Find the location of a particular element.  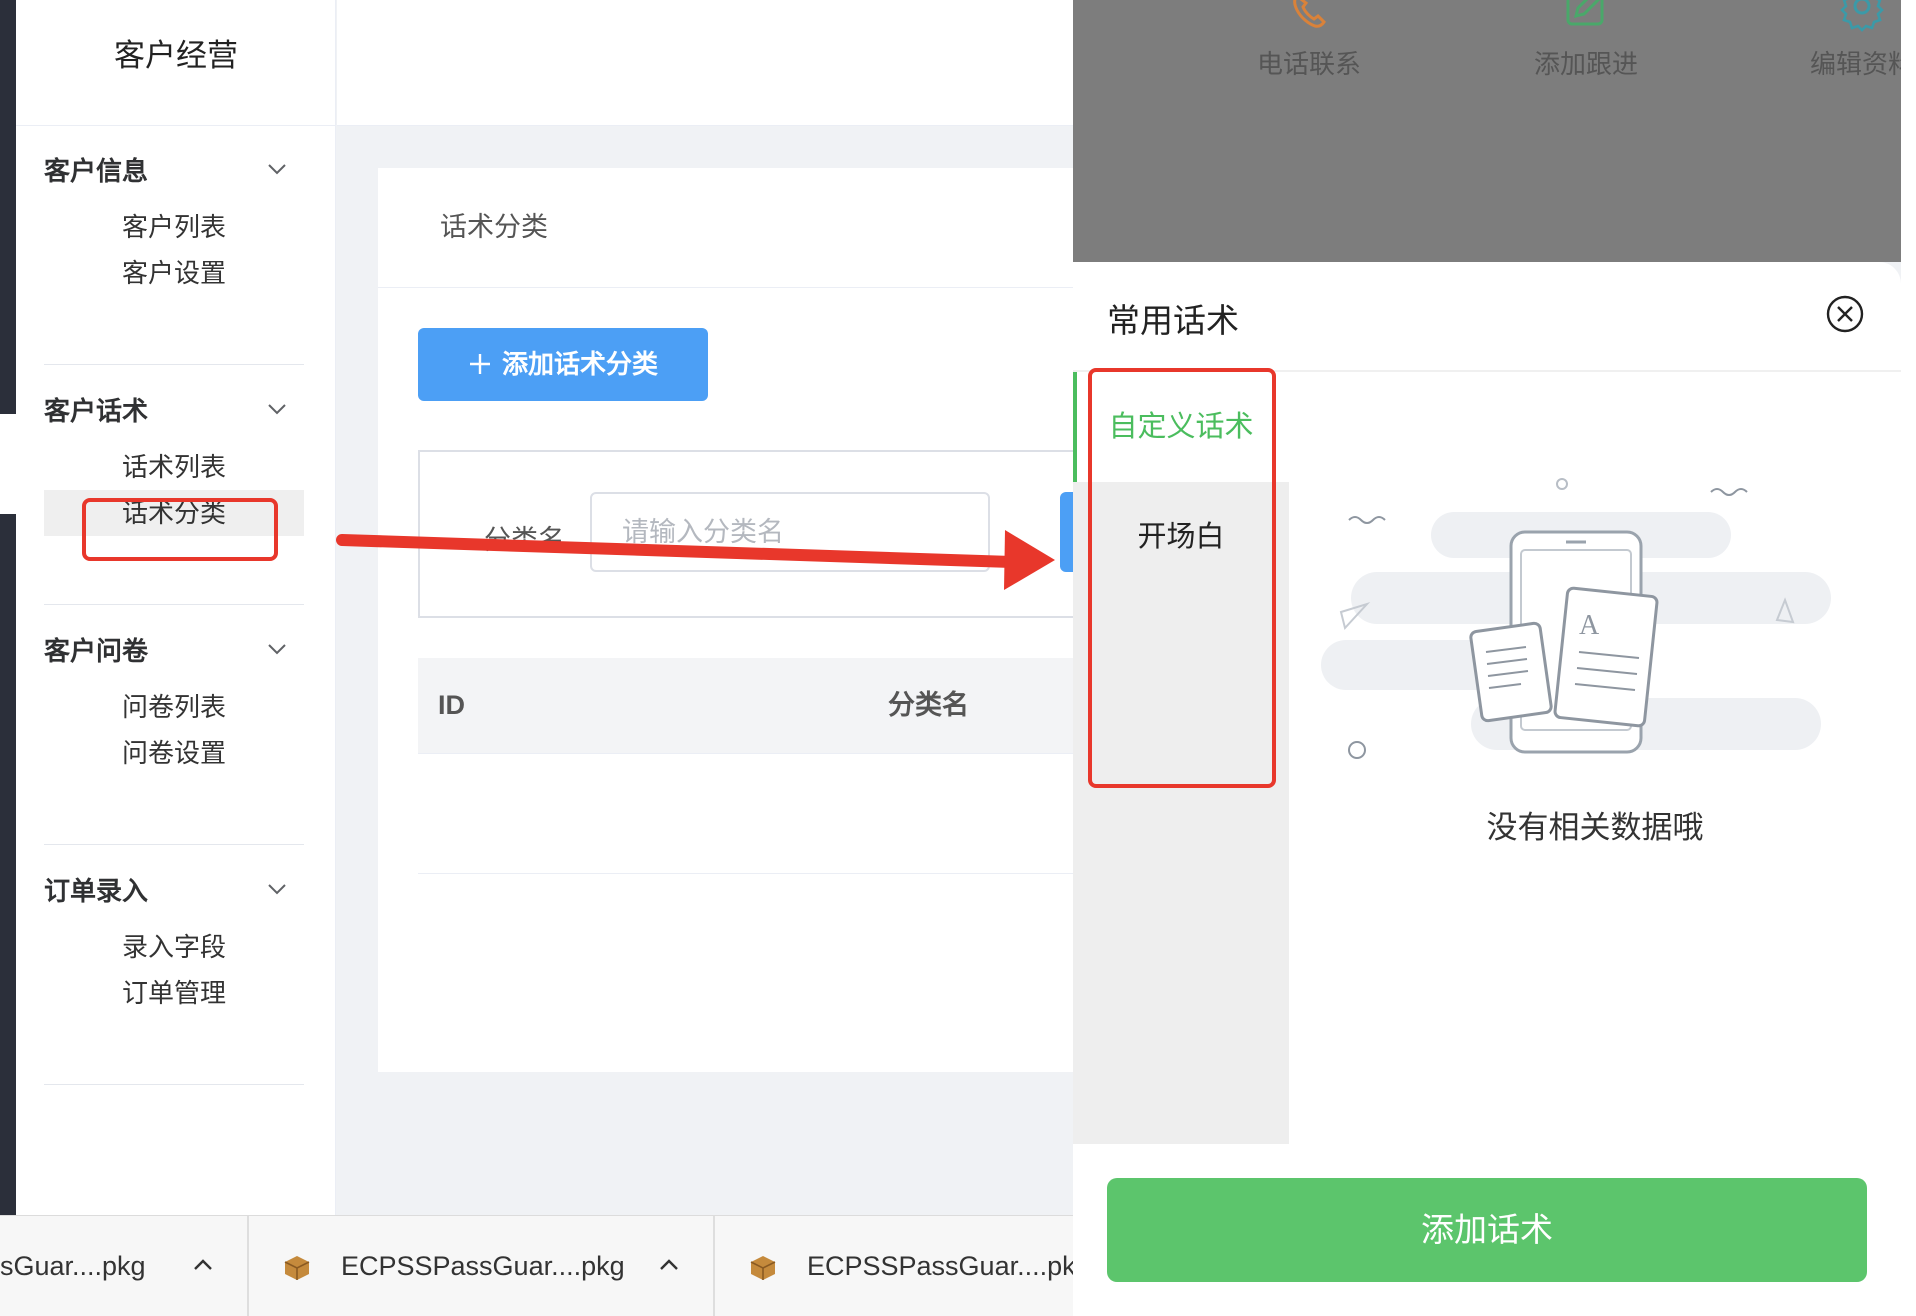

active-tab-indicator is located at coordinates (1075, 427).